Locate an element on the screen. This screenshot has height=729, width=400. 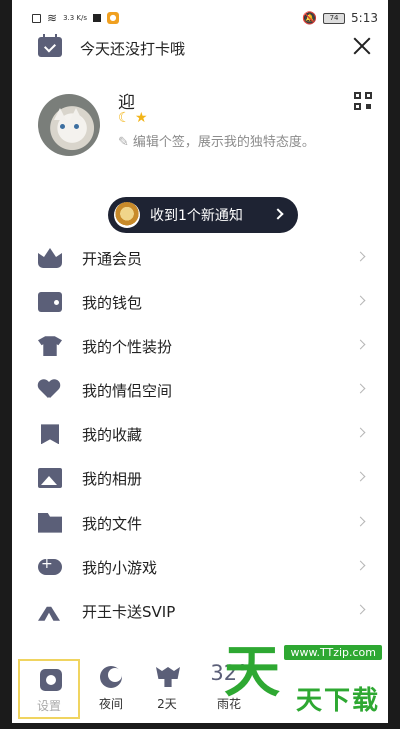
notification-pill: 收到1个新通知 is located at coordinates (203, 215).